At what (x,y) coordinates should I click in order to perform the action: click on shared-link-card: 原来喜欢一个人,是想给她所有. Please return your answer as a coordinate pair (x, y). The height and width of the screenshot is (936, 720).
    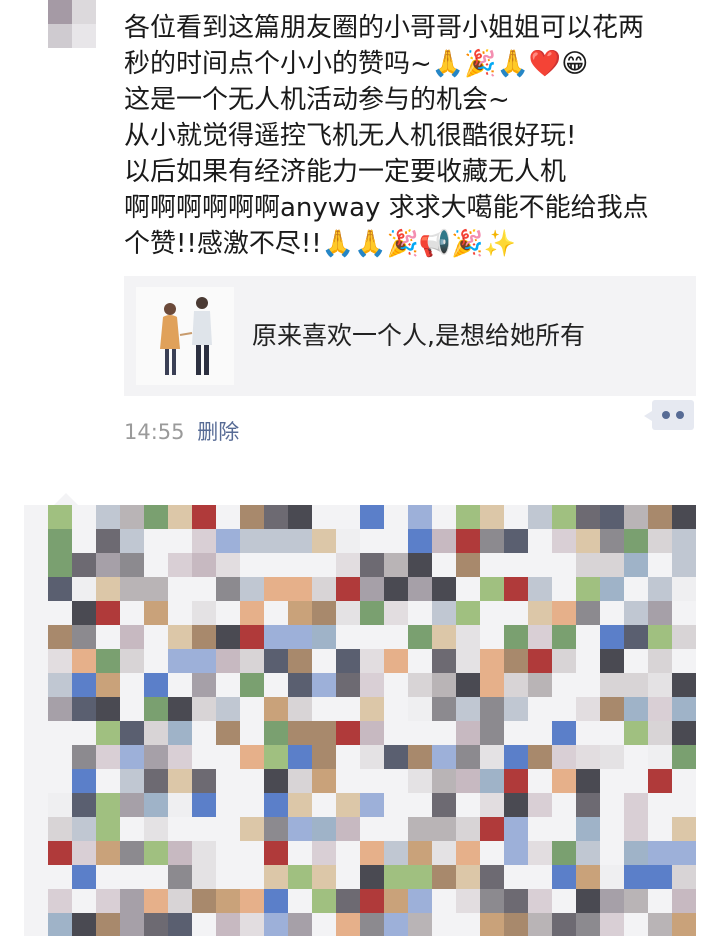
    Looking at the image, I should click on (410, 336).